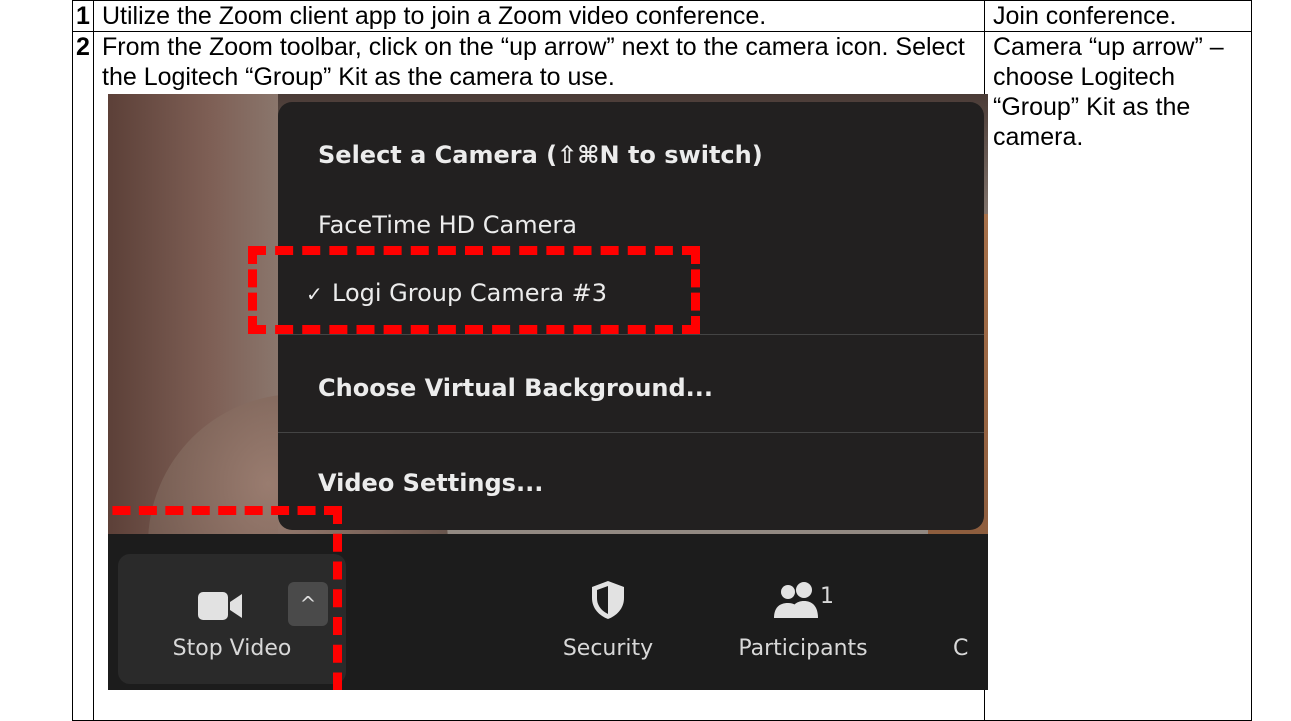 The height and width of the screenshot is (721, 1291). What do you see at coordinates (83, 16) in the screenshot?
I see `step-number: 1` at bounding box center [83, 16].